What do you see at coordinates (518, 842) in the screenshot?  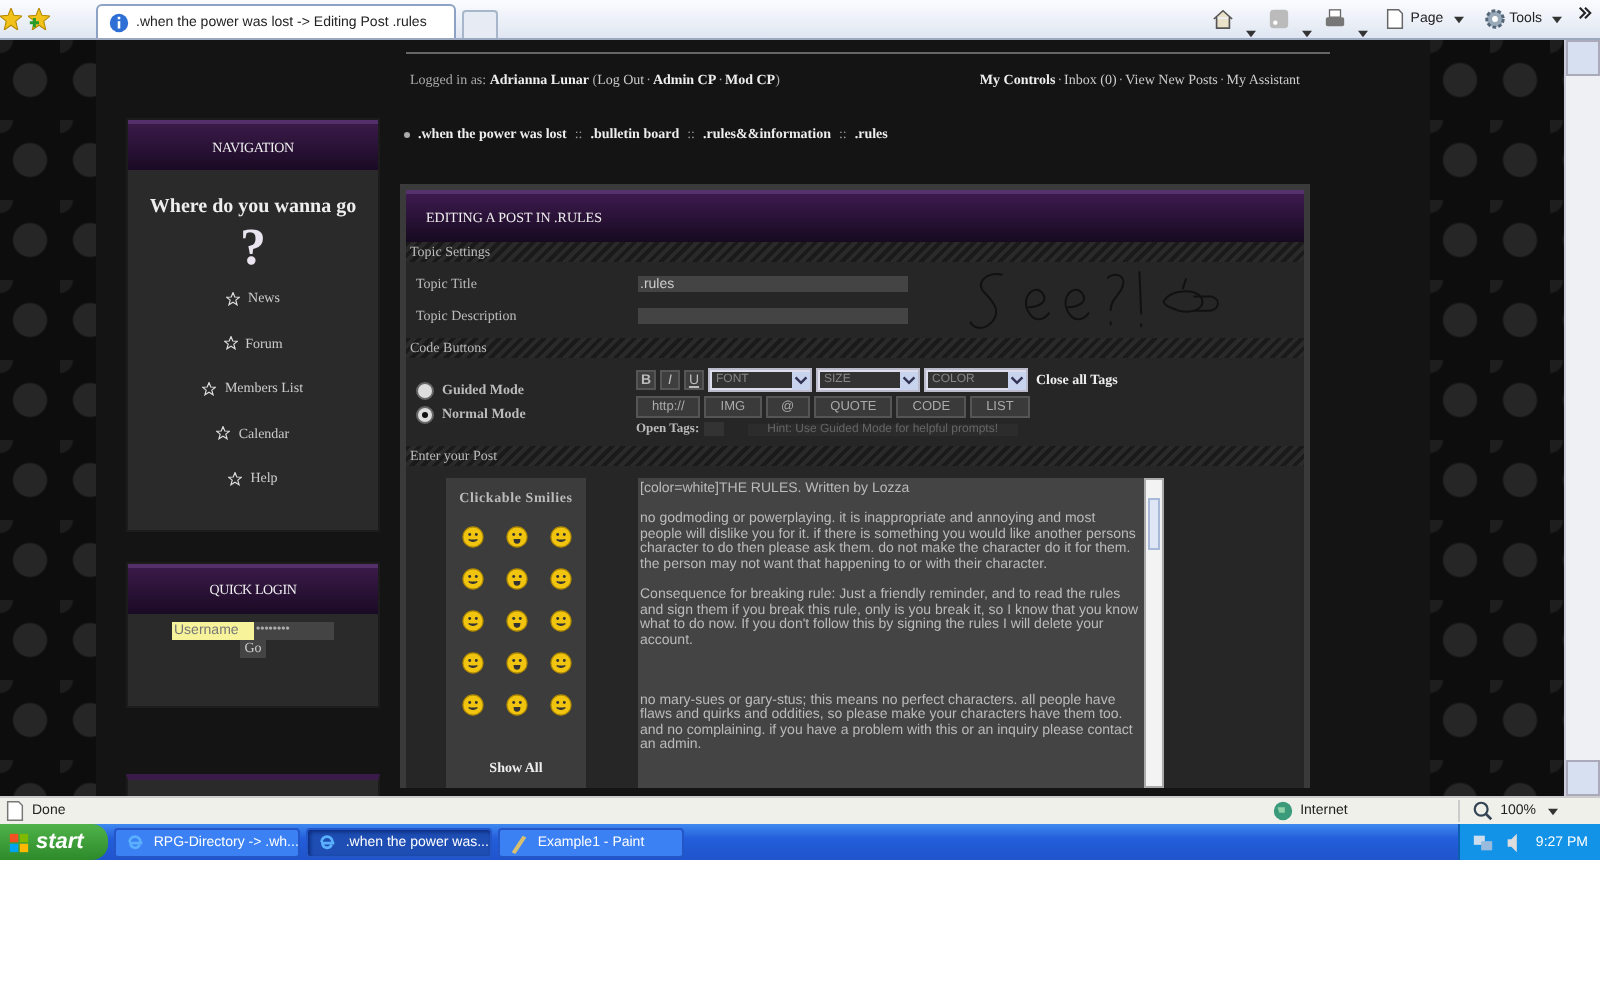 I see `brush-icon` at bounding box center [518, 842].